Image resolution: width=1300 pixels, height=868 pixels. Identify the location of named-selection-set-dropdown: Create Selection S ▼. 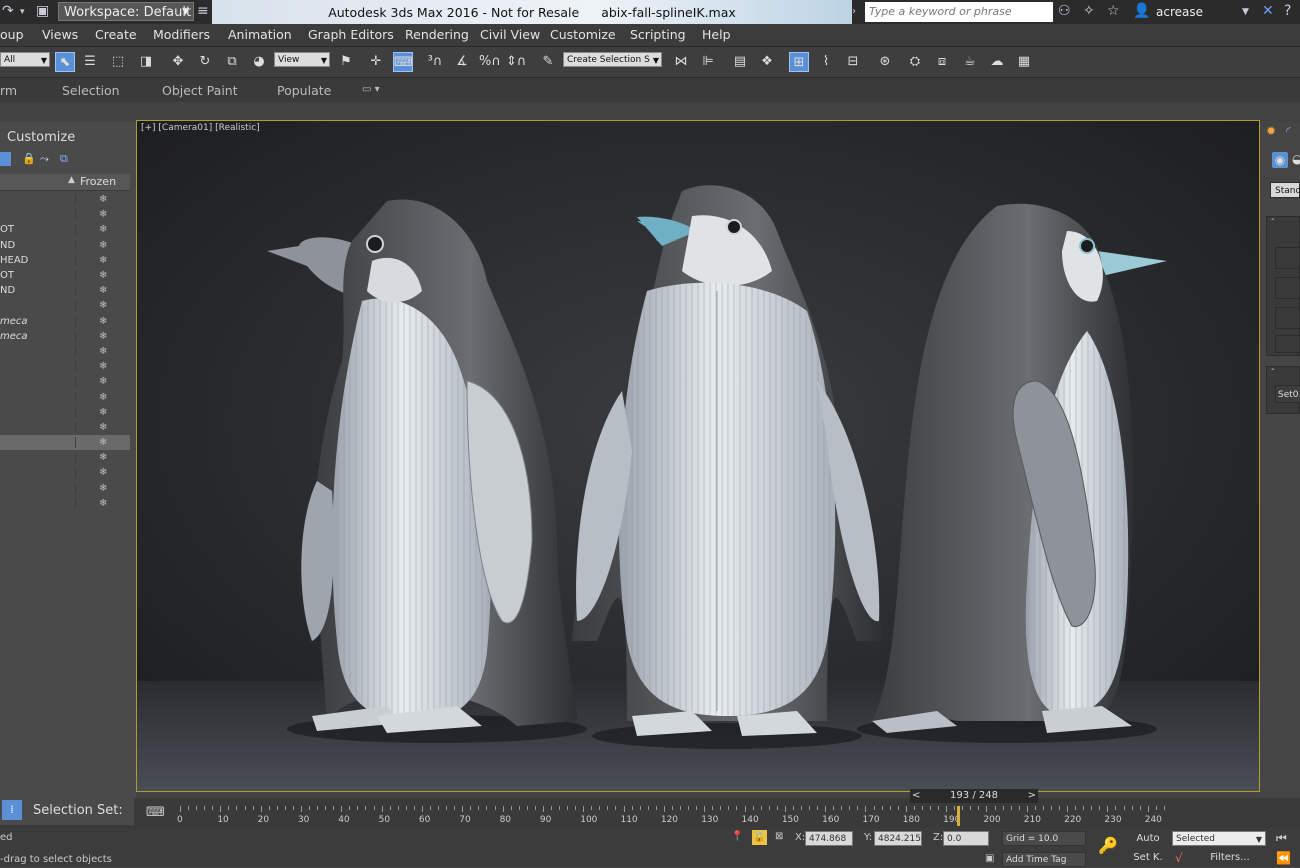
(612, 59).